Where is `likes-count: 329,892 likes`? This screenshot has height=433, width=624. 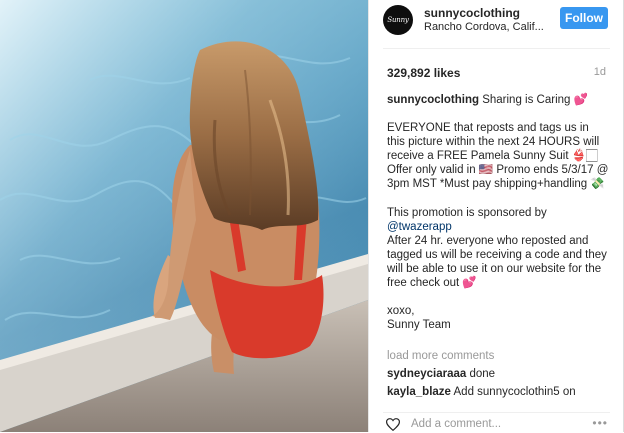 likes-count: 329,892 likes is located at coordinates (423, 73).